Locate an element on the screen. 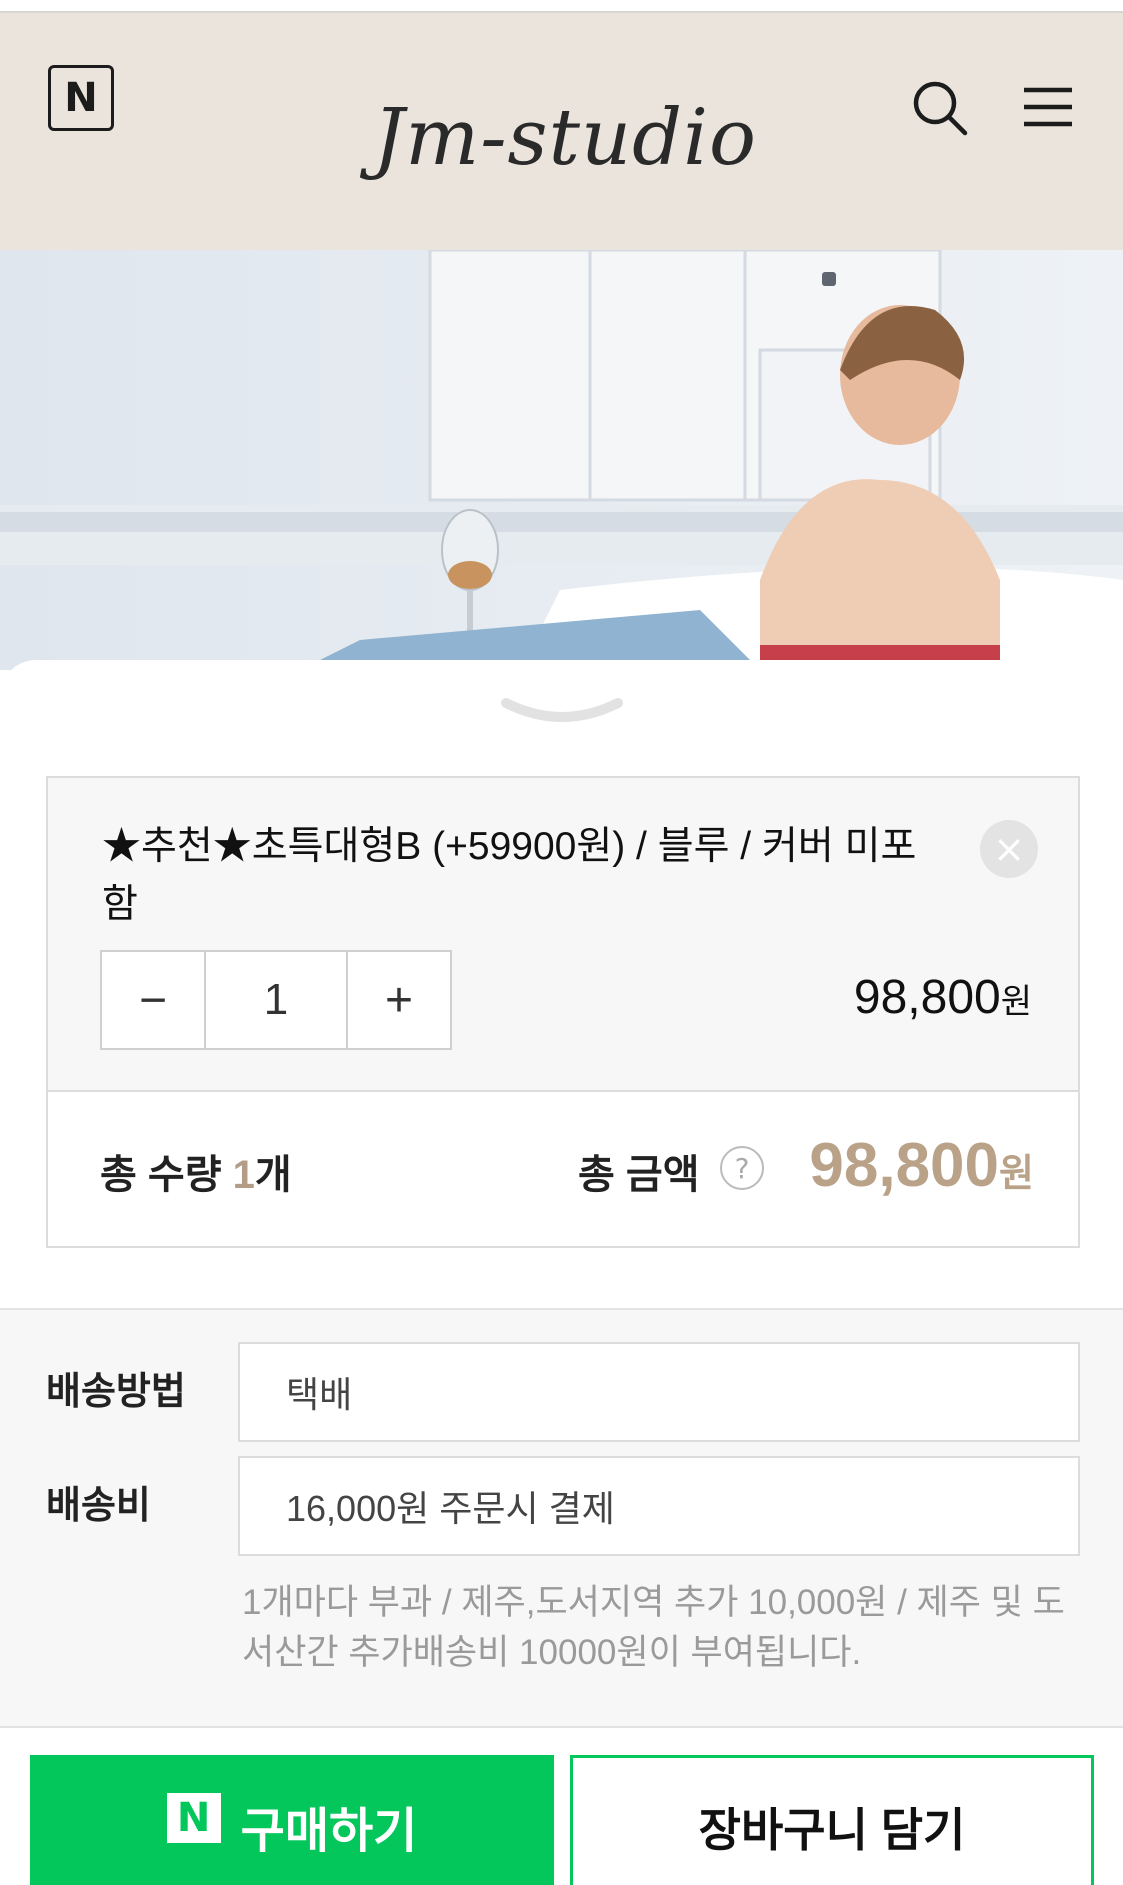  naver-pay-icon: N is located at coordinates (193, 1818).